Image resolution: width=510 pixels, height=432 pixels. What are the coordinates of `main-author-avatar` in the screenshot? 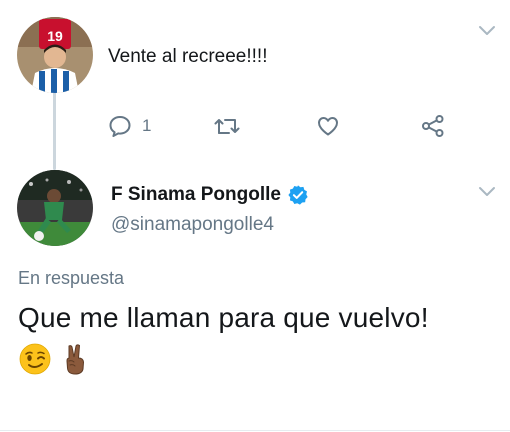 It's located at (55, 208).